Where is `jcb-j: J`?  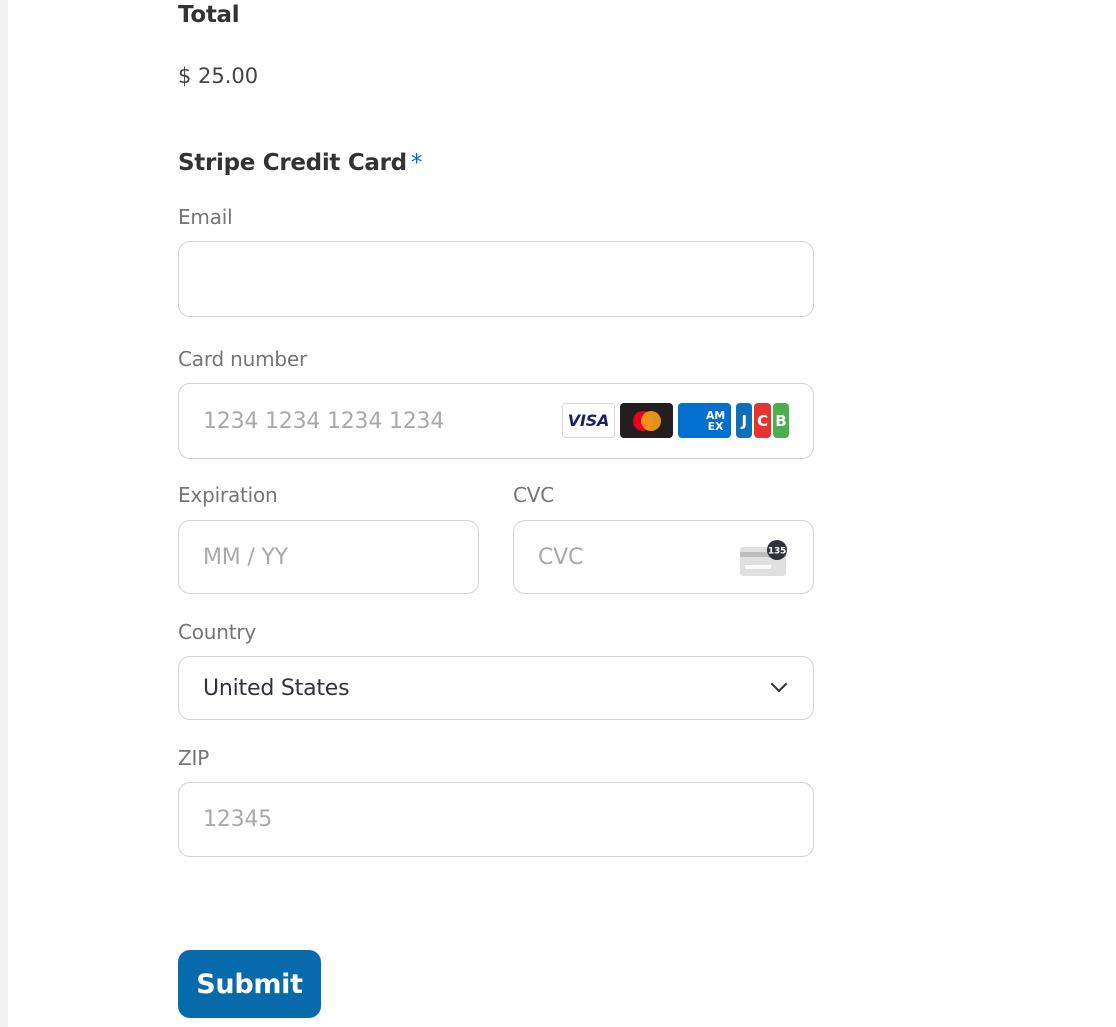
jcb-j: J is located at coordinates (744, 420).